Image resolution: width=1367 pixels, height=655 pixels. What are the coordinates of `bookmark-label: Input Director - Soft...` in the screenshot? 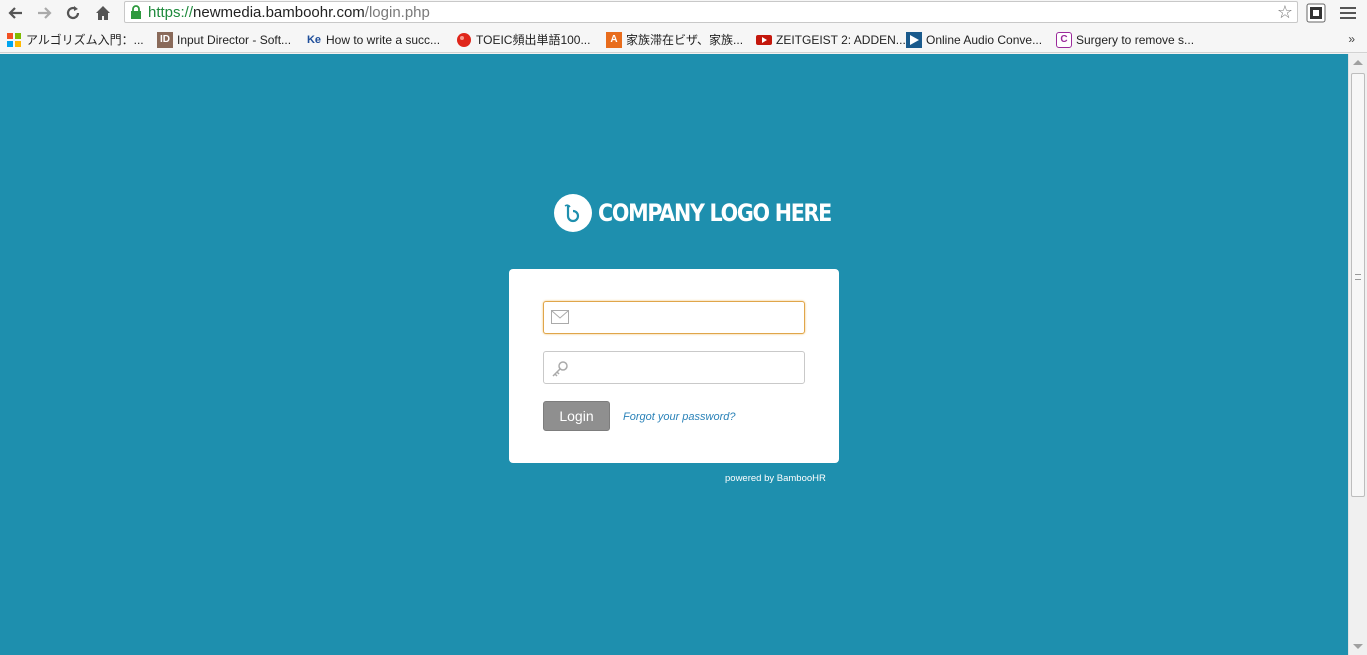 It's located at (234, 39).